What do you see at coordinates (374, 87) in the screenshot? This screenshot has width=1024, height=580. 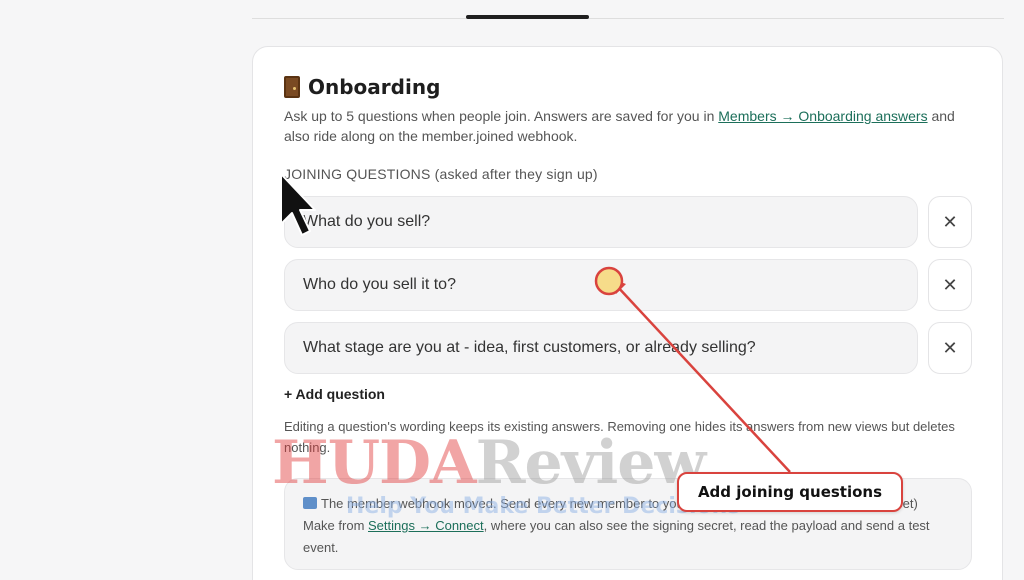 I see `section-title-text: Onboarding` at bounding box center [374, 87].